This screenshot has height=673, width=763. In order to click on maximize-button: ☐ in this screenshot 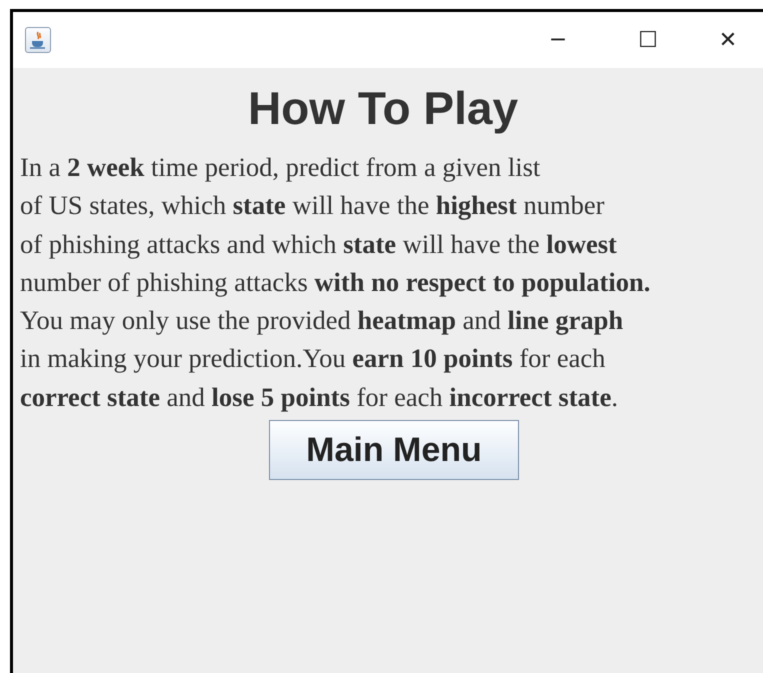, I will do `click(648, 40)`.